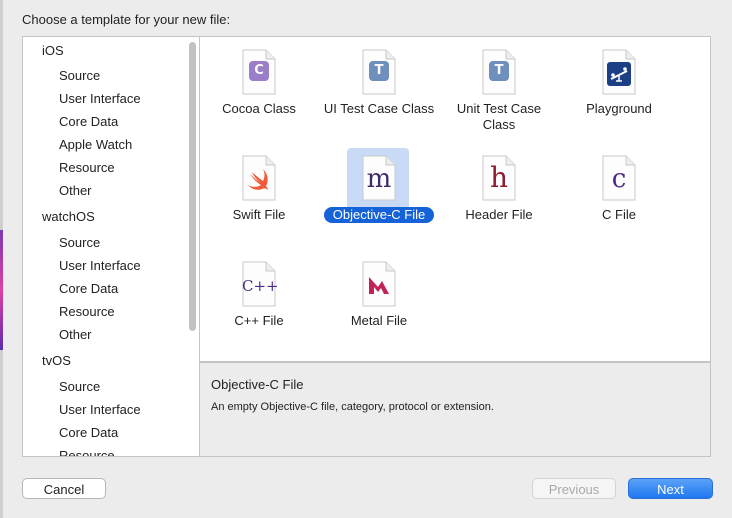  Describe the element at coordinates (100, 99) in the screenshot. I see `sidebar-item-ios-user-interface: User Interface` at that location.